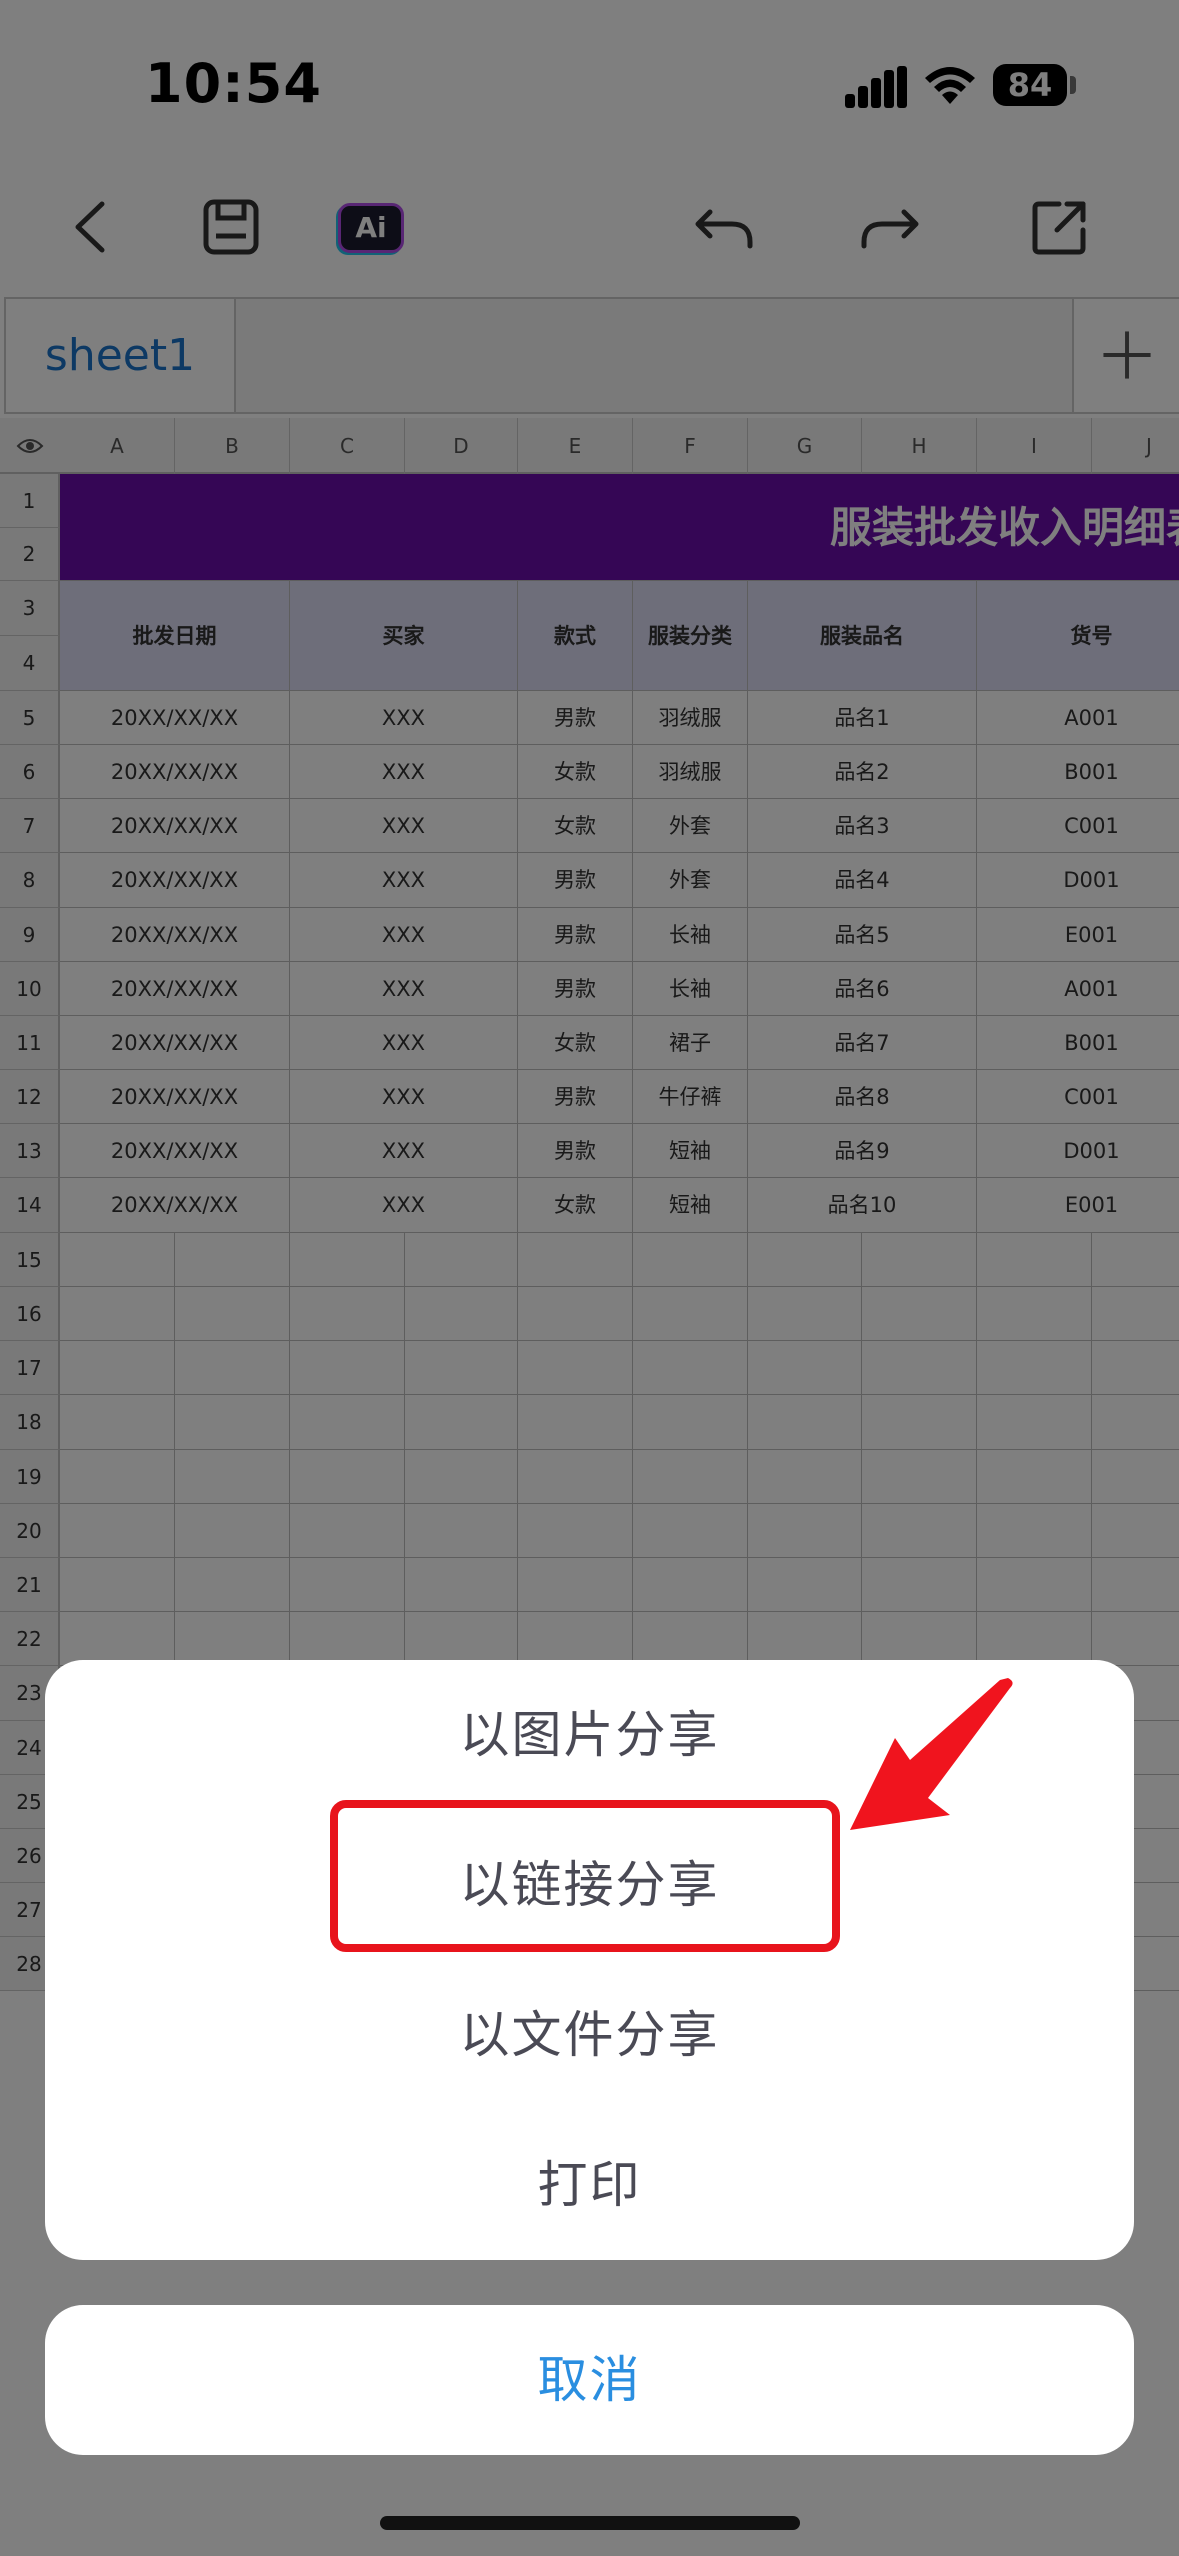 This screenshot has width=1179, height=2556. Describe the element at coordinates (590, 2523) in the screenshot. I see `home-indicator` at that location.